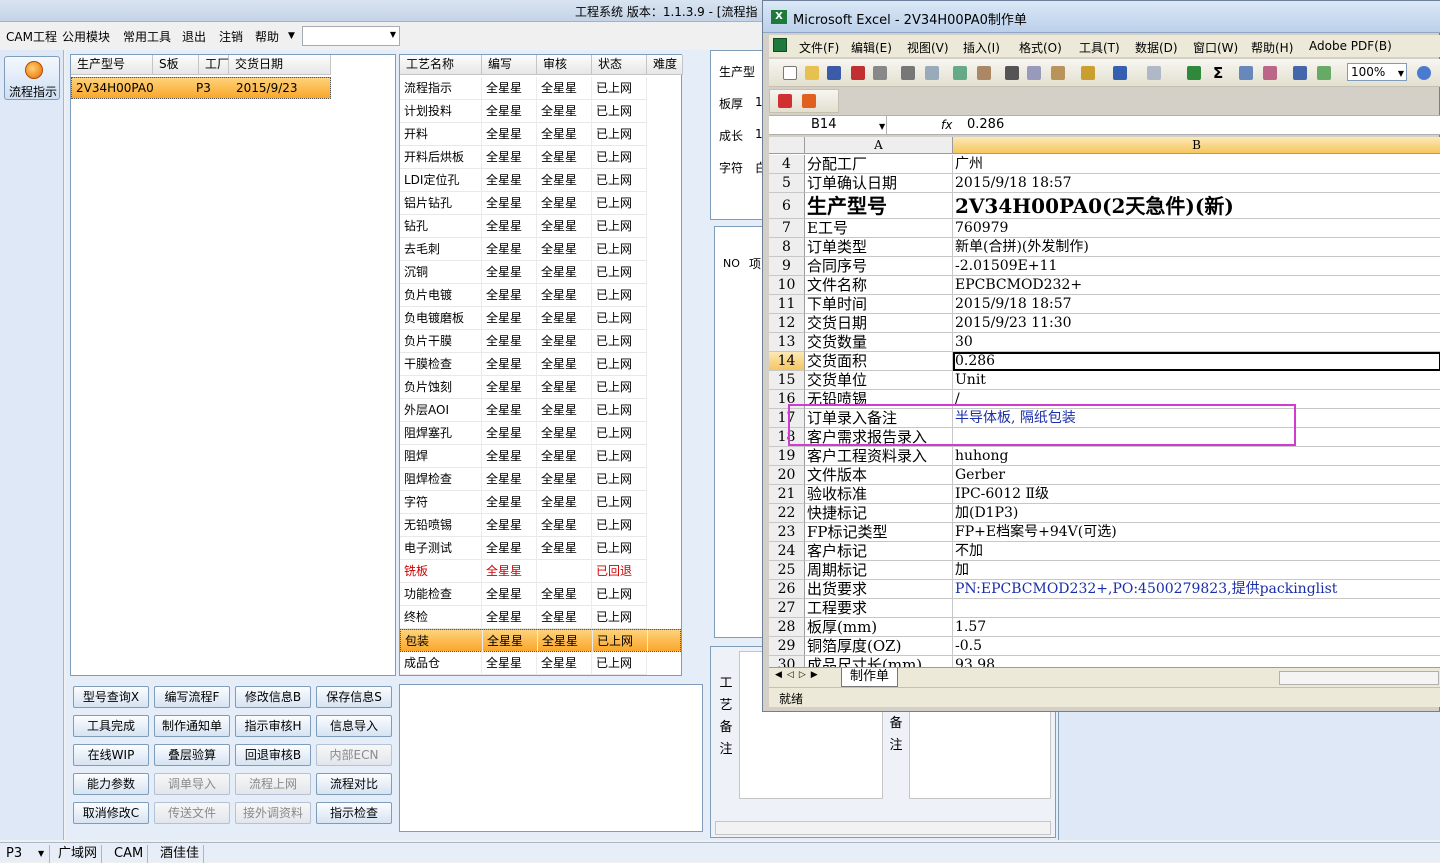 The width and height of the screenshot is (1440, 863). I want to click on xl-menu-insert: 插入(I), so click(981, 47).